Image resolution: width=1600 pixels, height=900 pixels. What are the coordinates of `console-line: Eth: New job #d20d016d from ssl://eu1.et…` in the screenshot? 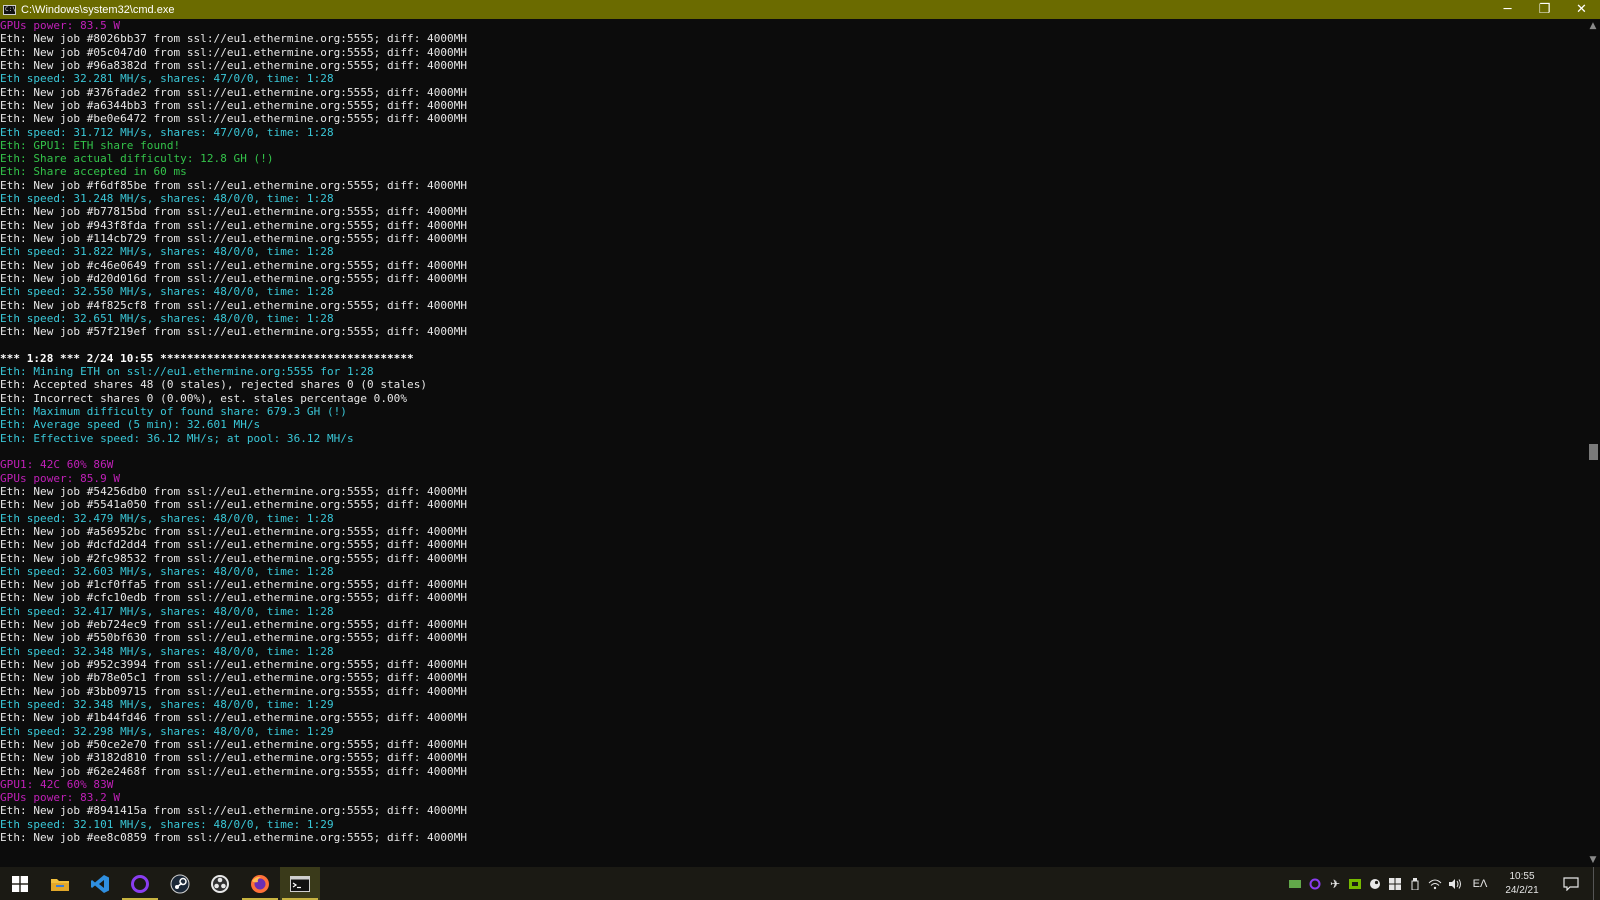 It's located at (234, 278).